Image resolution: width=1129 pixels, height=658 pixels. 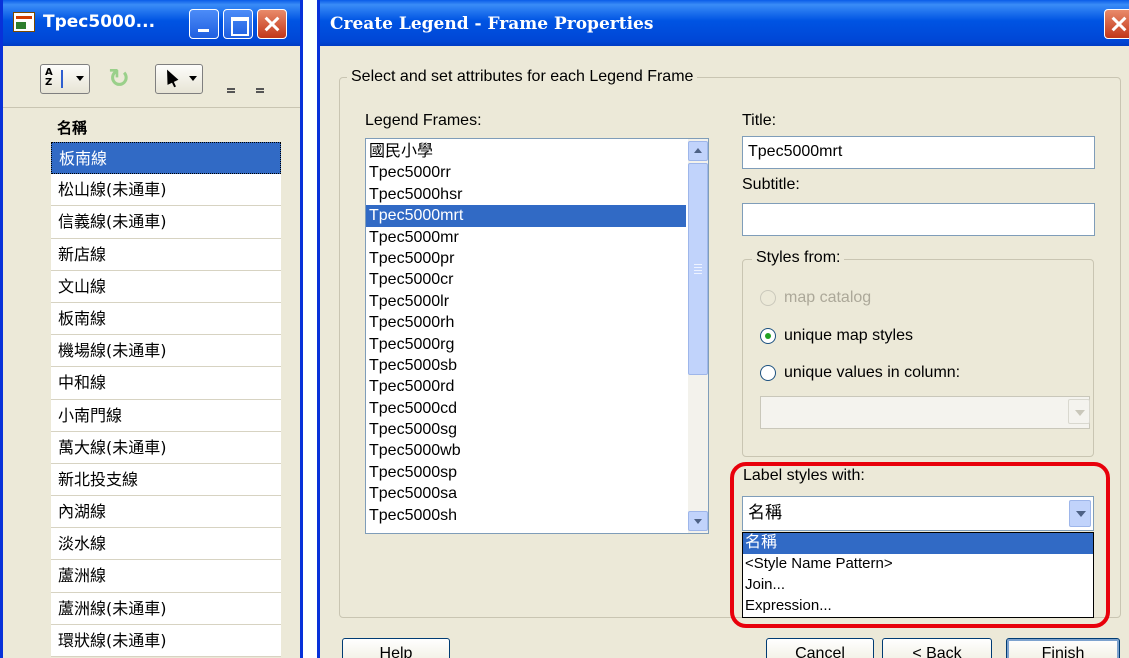 I want to click on arrow-down-icon, so click(x=698, y=521).